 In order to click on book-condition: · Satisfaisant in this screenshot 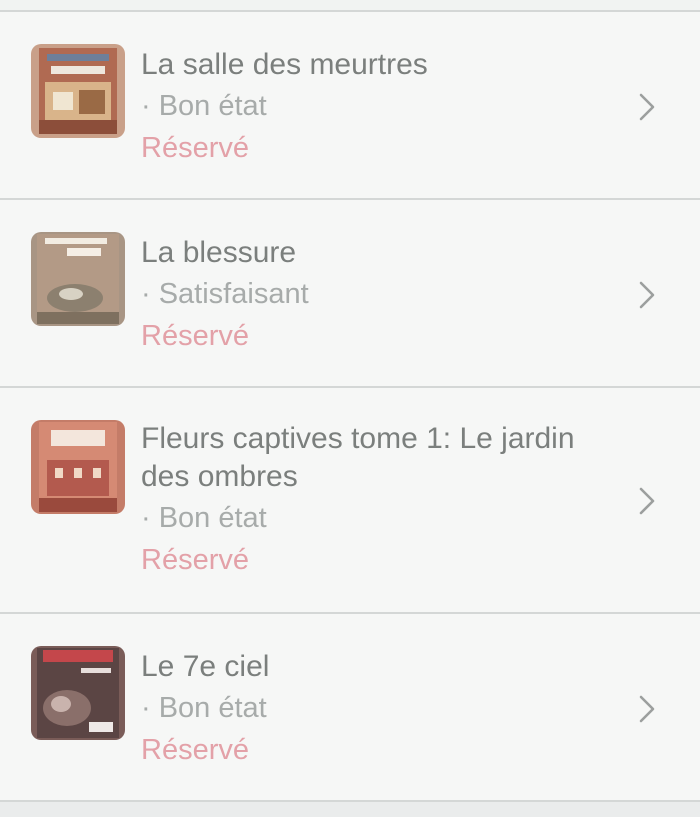, I will do `click(225, 294)`.